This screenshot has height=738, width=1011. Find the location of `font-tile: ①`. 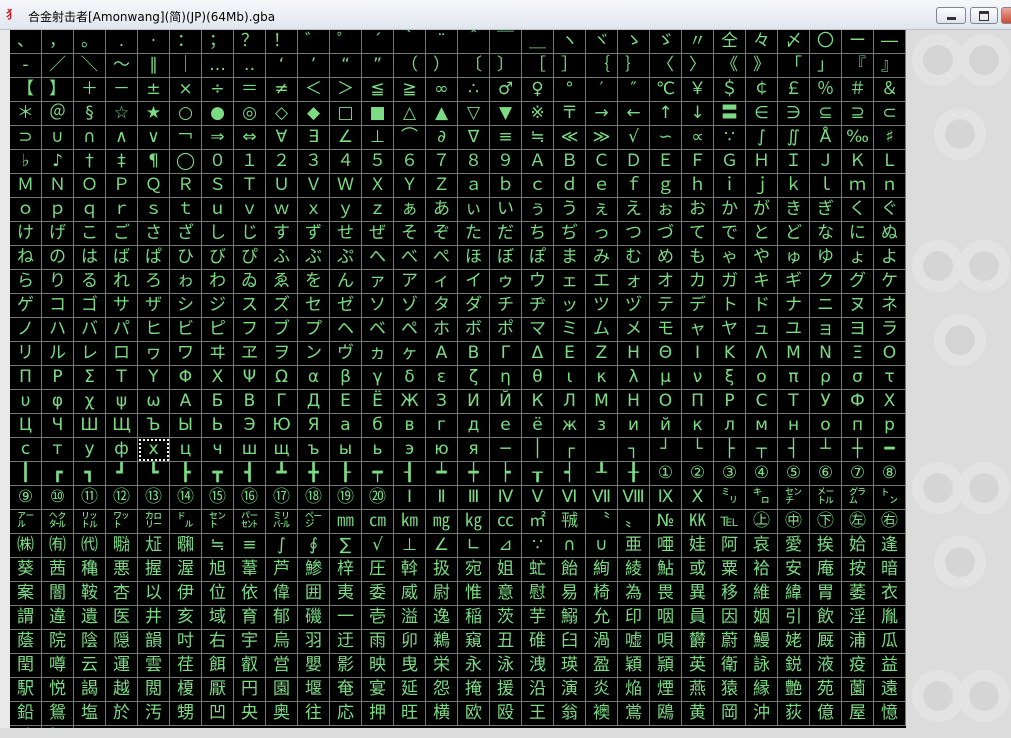

font-tile: ① is located at coordinates (666, 474).